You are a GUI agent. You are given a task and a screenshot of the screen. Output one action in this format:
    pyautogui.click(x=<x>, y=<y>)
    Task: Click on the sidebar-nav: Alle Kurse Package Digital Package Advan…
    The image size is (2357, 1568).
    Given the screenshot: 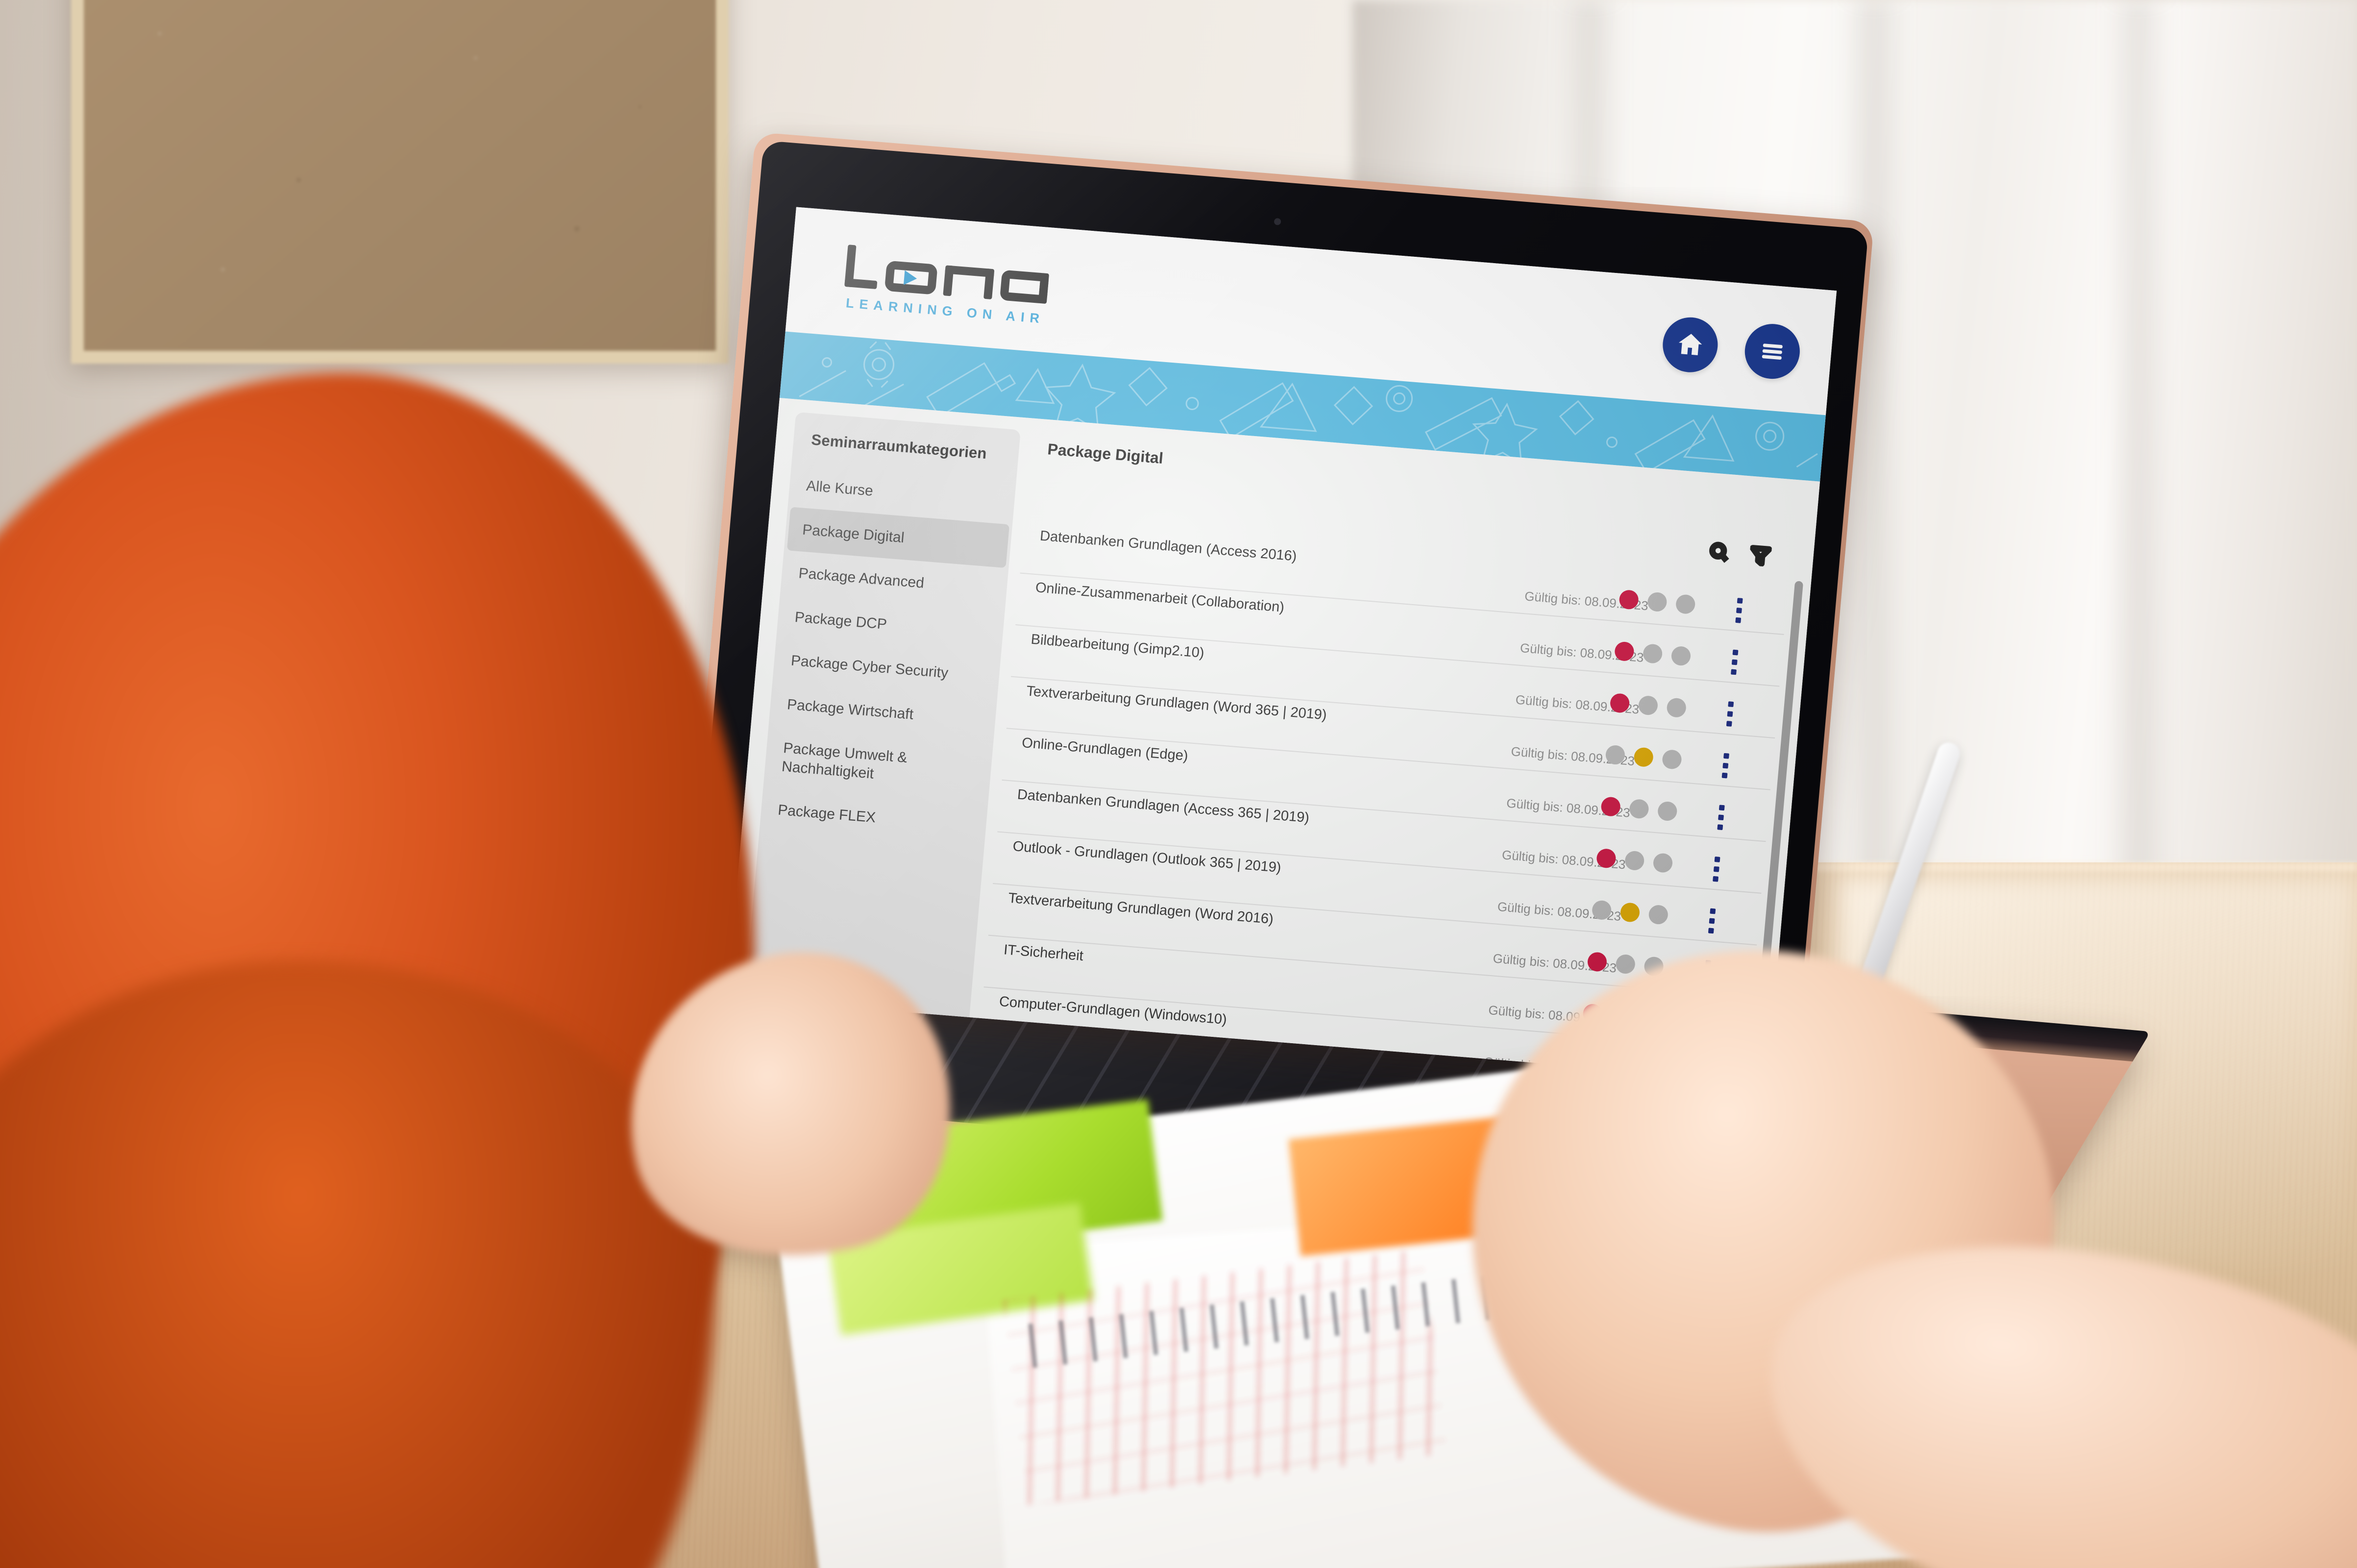 What is the action you would take?
    pyautogui.click(x=888, y=656)
    